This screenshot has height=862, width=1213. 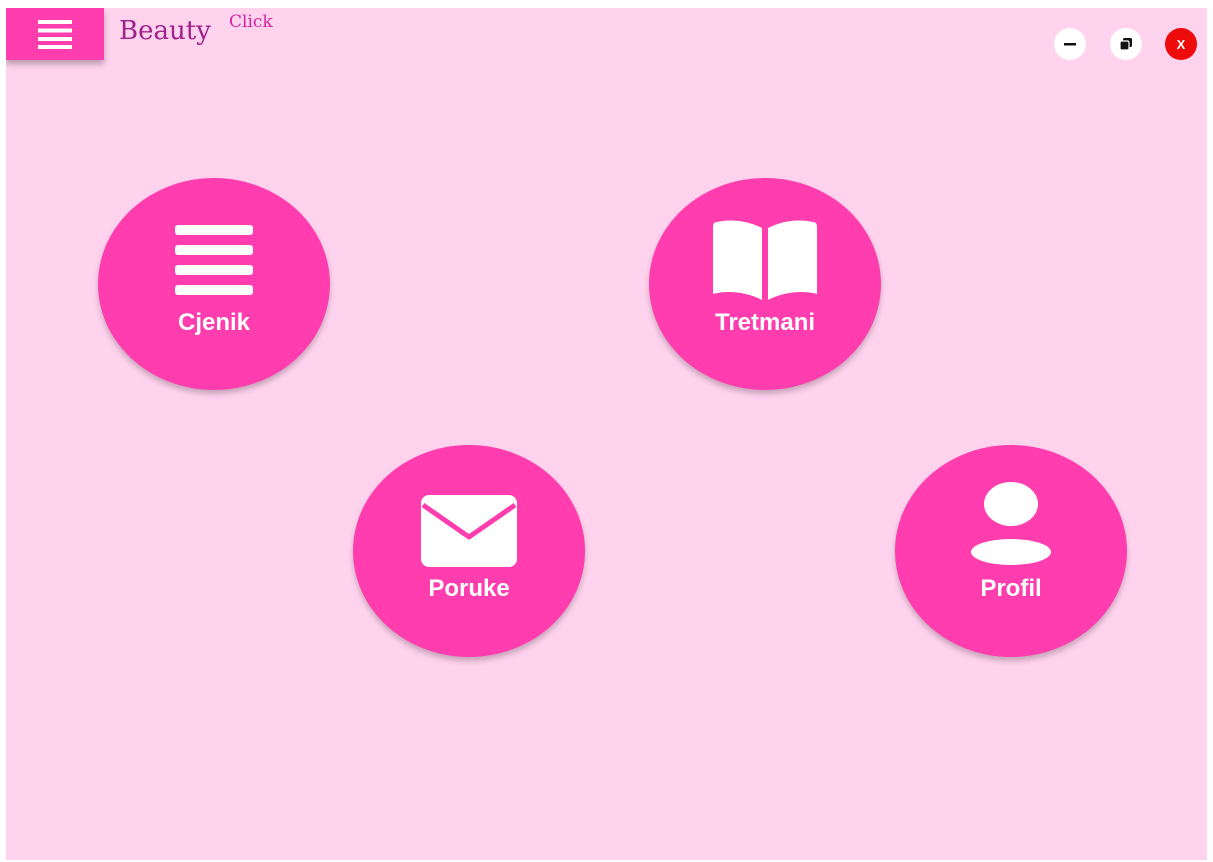 What do you see at coordinates (251, 22) in the screenshot?
I see `logo-name-sup: Click` at bounding box center [251, 22].